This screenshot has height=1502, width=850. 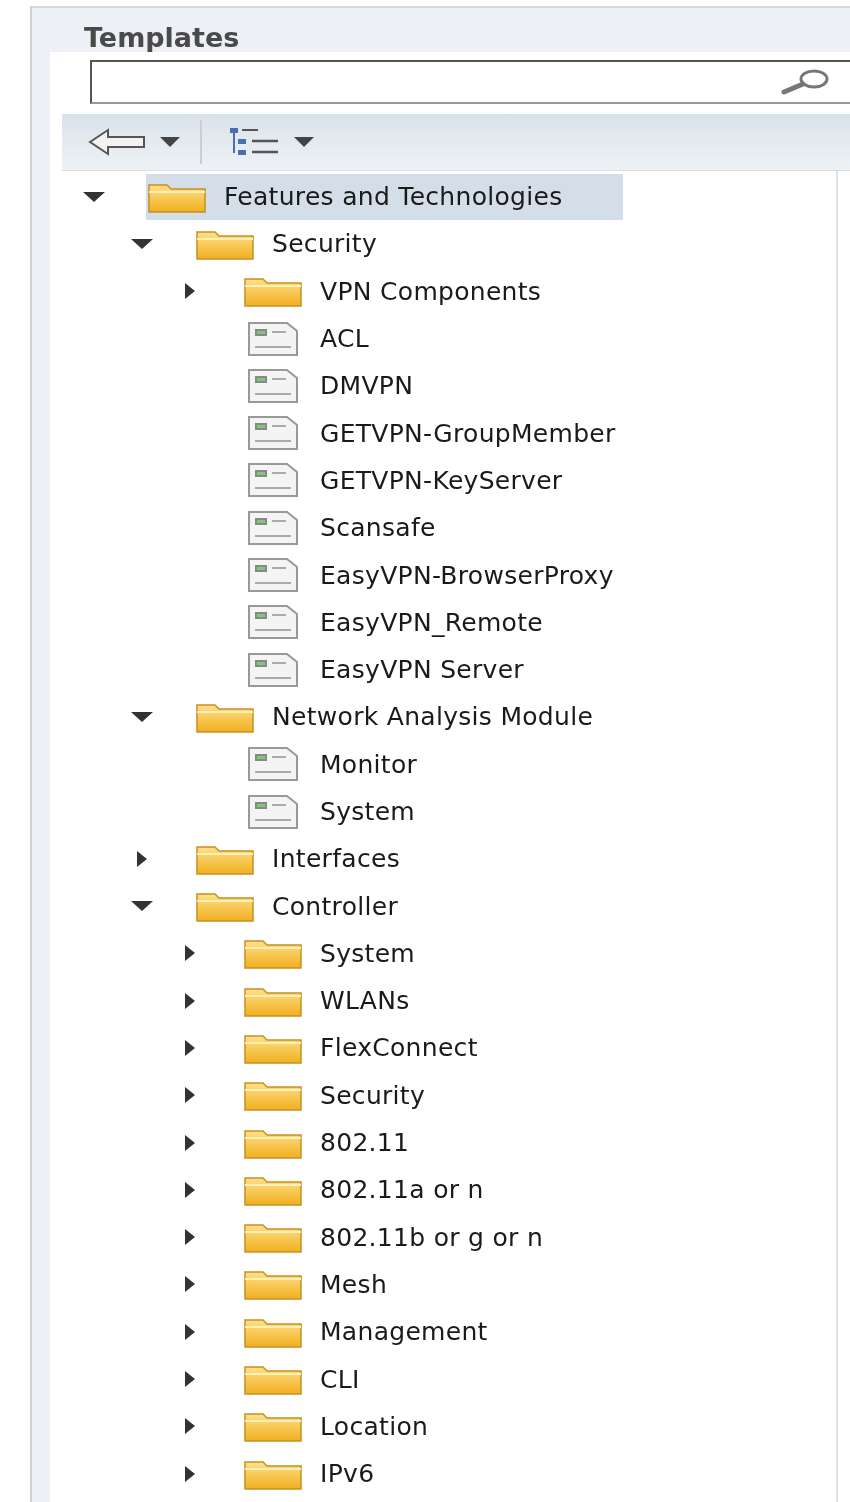 I want to click on tree-item: VPN Components, so click(x=422, y=291).